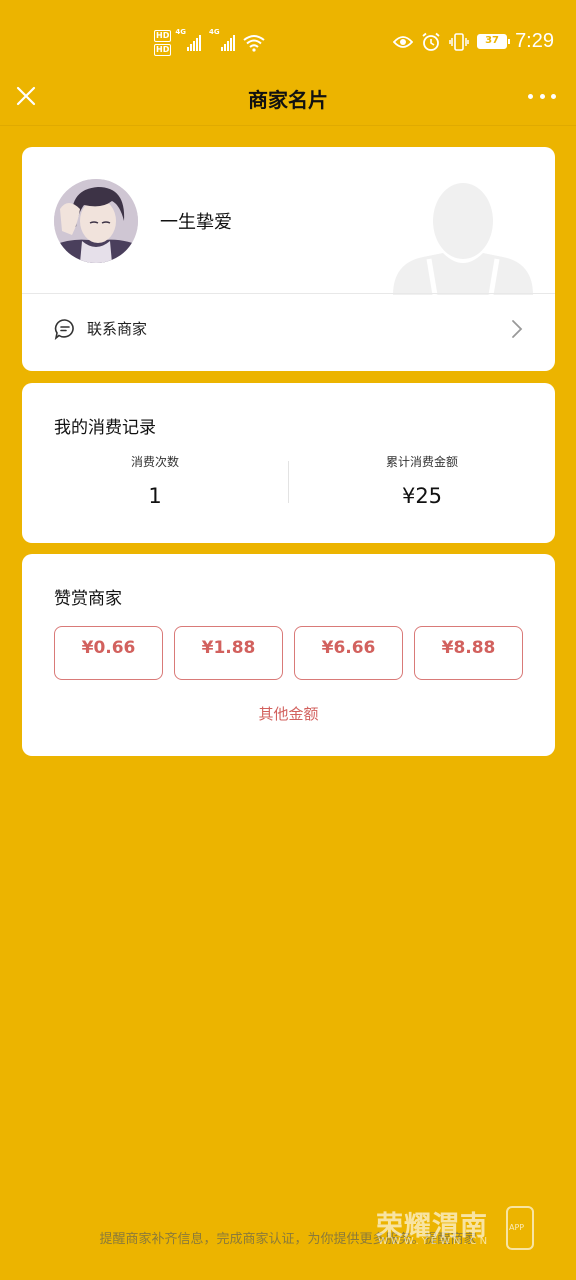 The height and width of the screenshot is (1280, 576). Describe the element at coordinates (180, 32) in the screenshot. I see `network-type-1: 4G` at that location.